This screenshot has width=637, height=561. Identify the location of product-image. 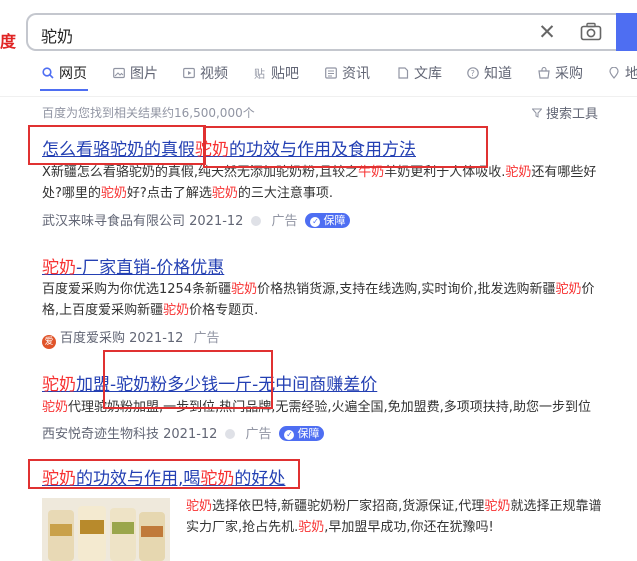
(106, 529).